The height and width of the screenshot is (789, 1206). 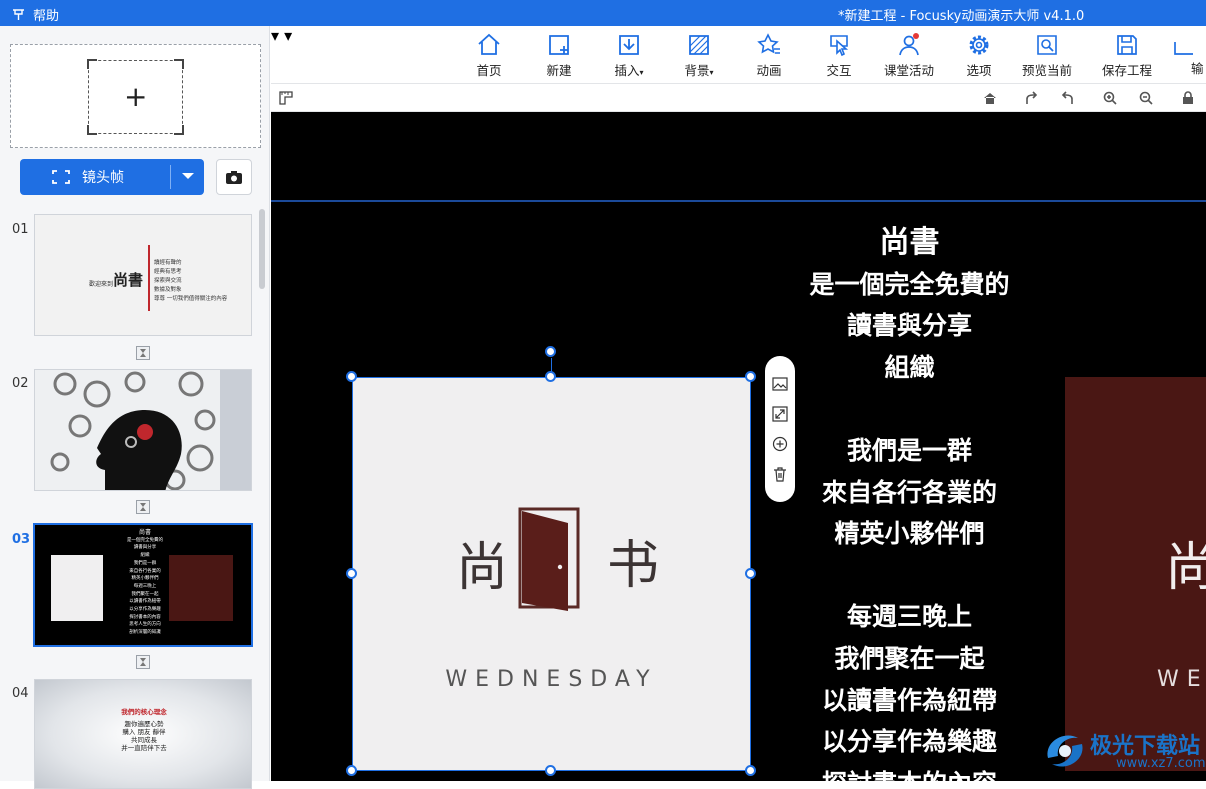 What do you see at coordinates (20, 383) in the screenshot?
I see `slide-number: 02` at bounding box center [20, 383].